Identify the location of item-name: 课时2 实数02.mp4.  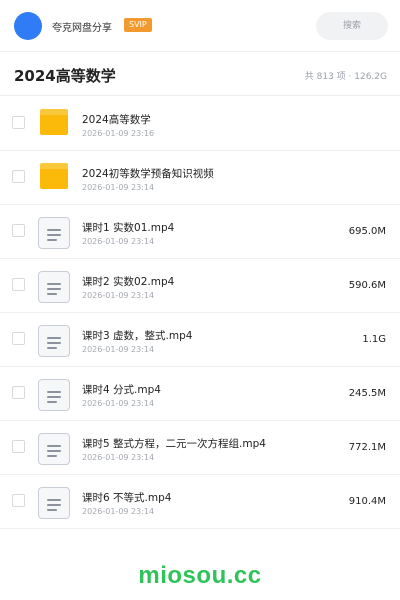
(128, 282).